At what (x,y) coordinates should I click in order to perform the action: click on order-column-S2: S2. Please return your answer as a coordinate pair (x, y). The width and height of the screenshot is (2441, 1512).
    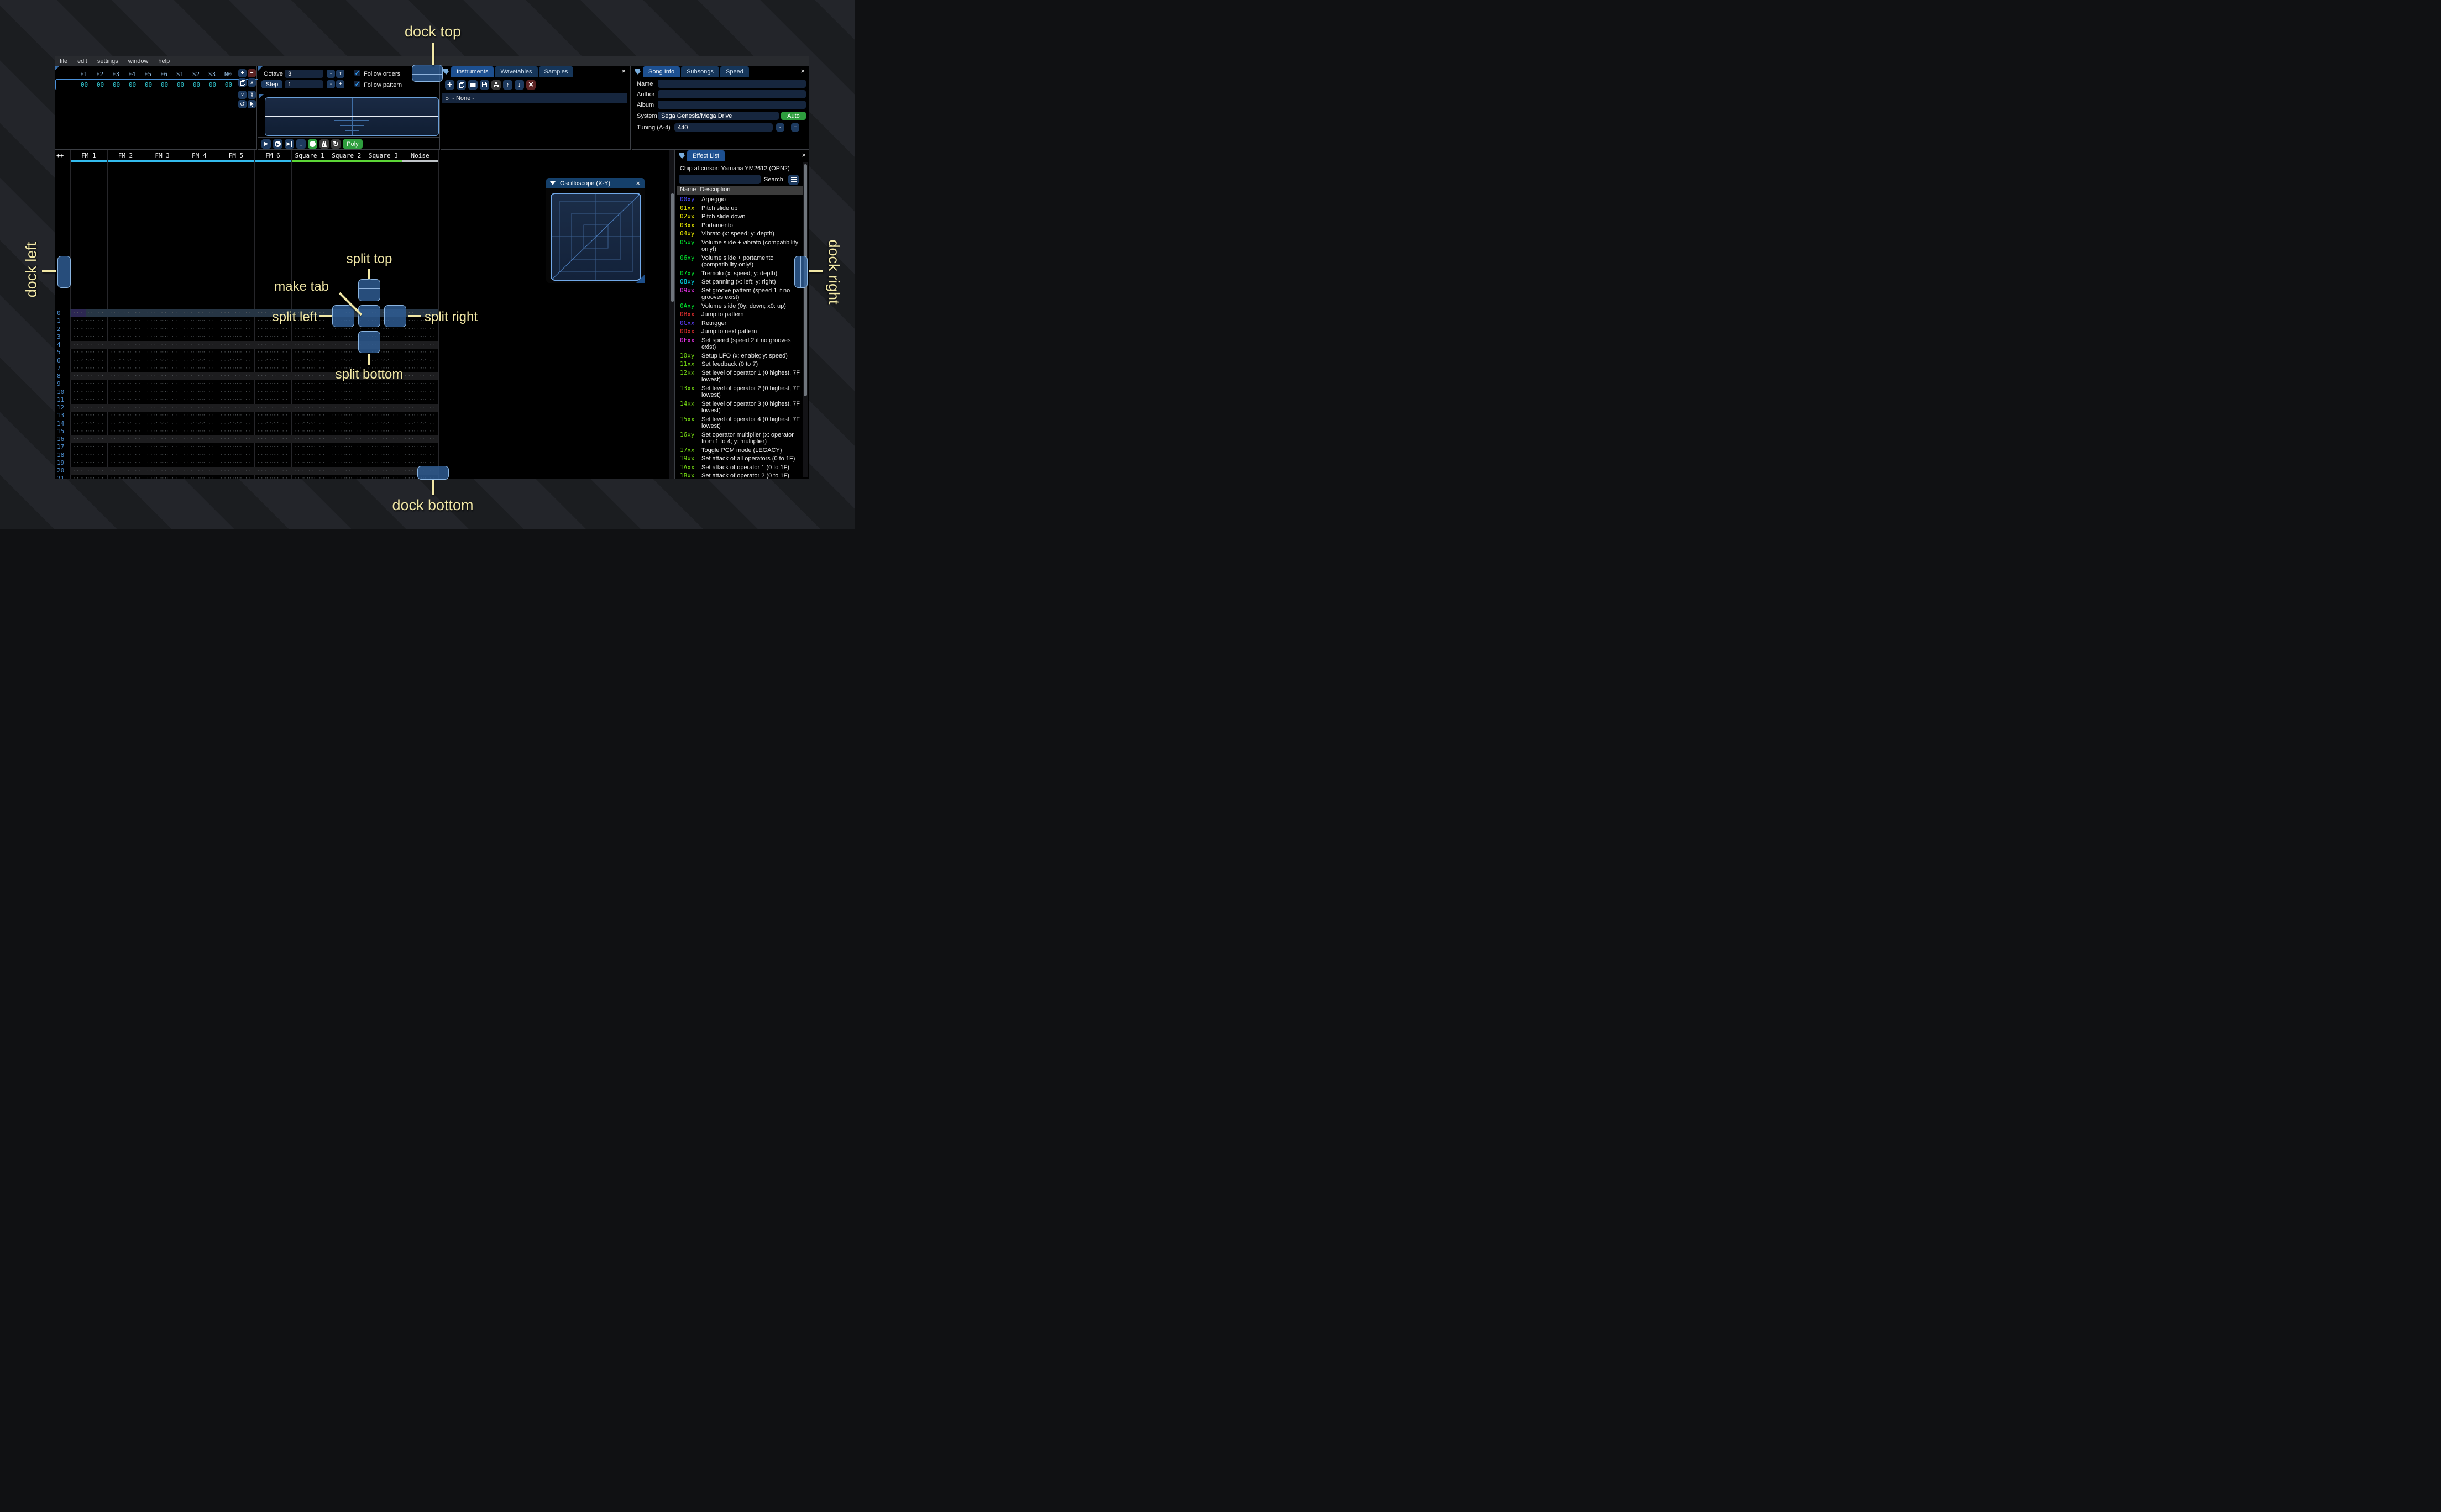
    Looking at the image, I should click on (196, 75).